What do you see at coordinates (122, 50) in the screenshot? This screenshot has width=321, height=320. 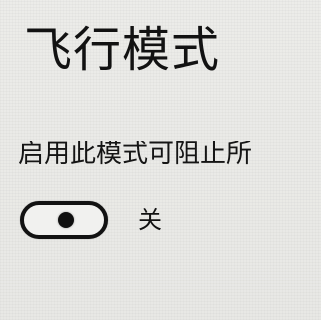 I see `page-title: 飞行模式` at bounding box center [122, 50].